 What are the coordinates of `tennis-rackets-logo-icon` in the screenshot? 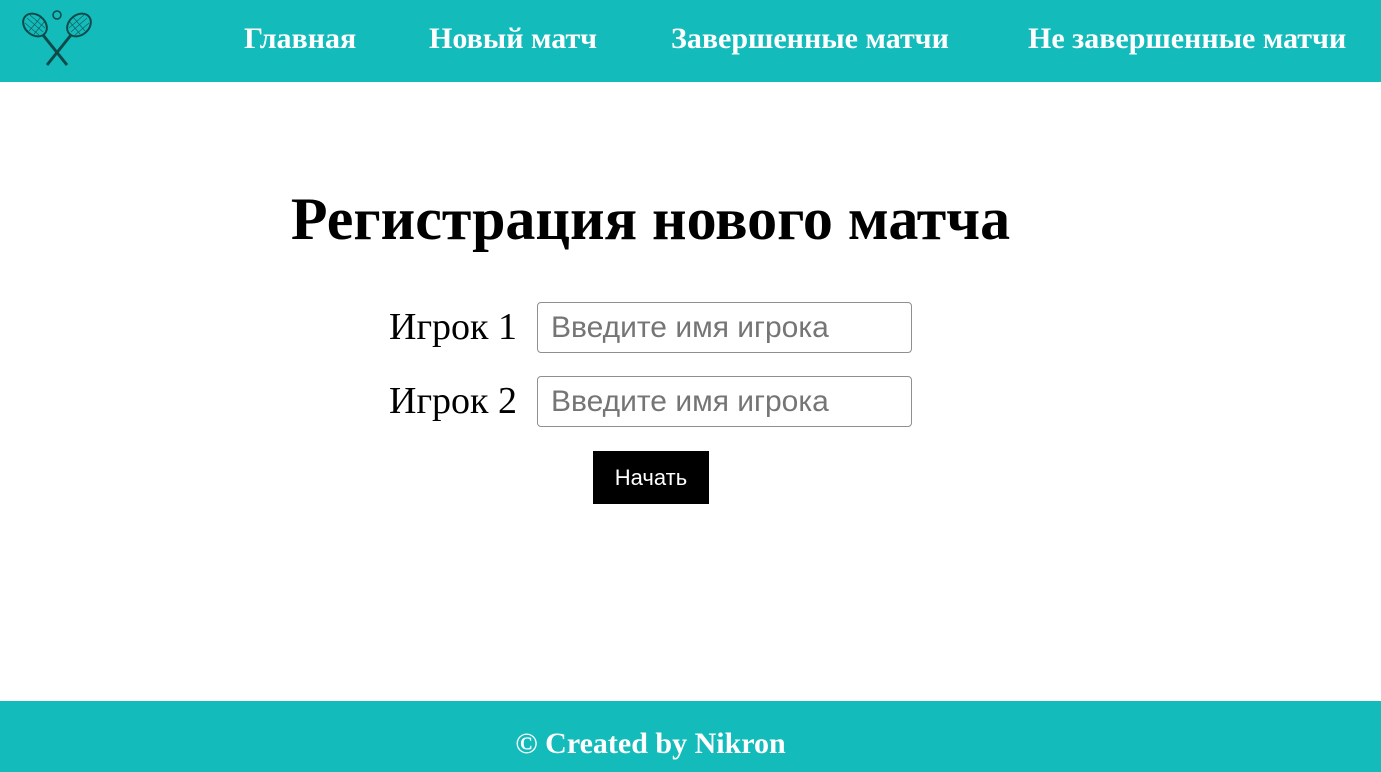 It's located at (57, 39).